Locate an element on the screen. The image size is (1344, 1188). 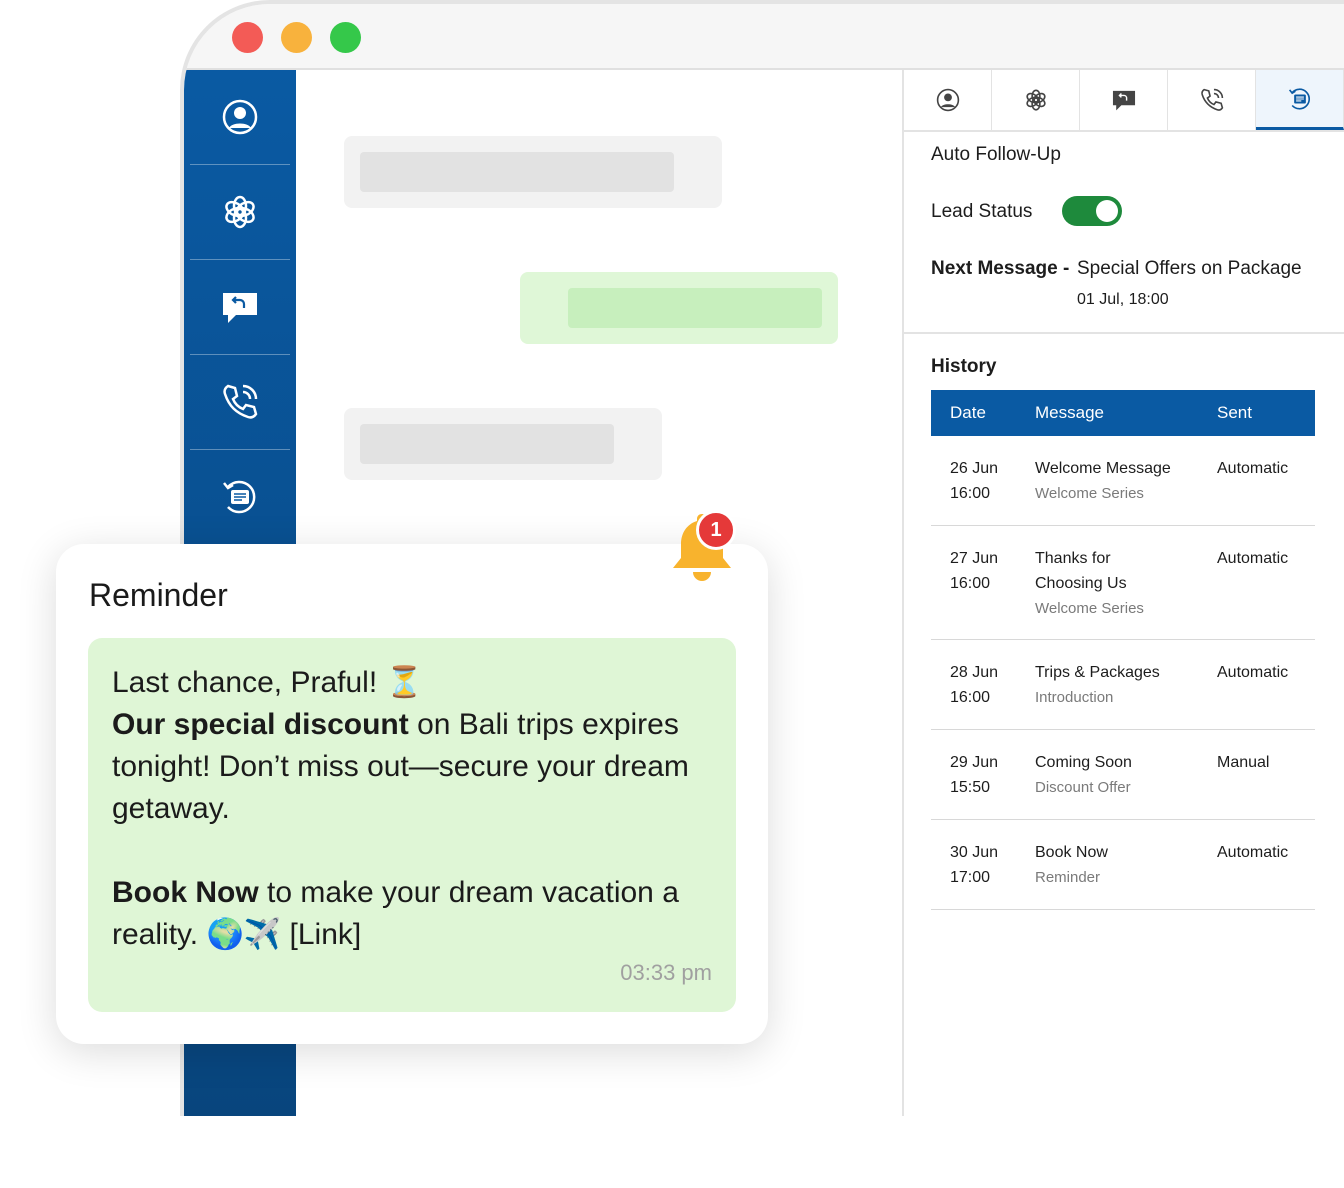
row-message: Coming Soon is located at coordinates (1083, 762).